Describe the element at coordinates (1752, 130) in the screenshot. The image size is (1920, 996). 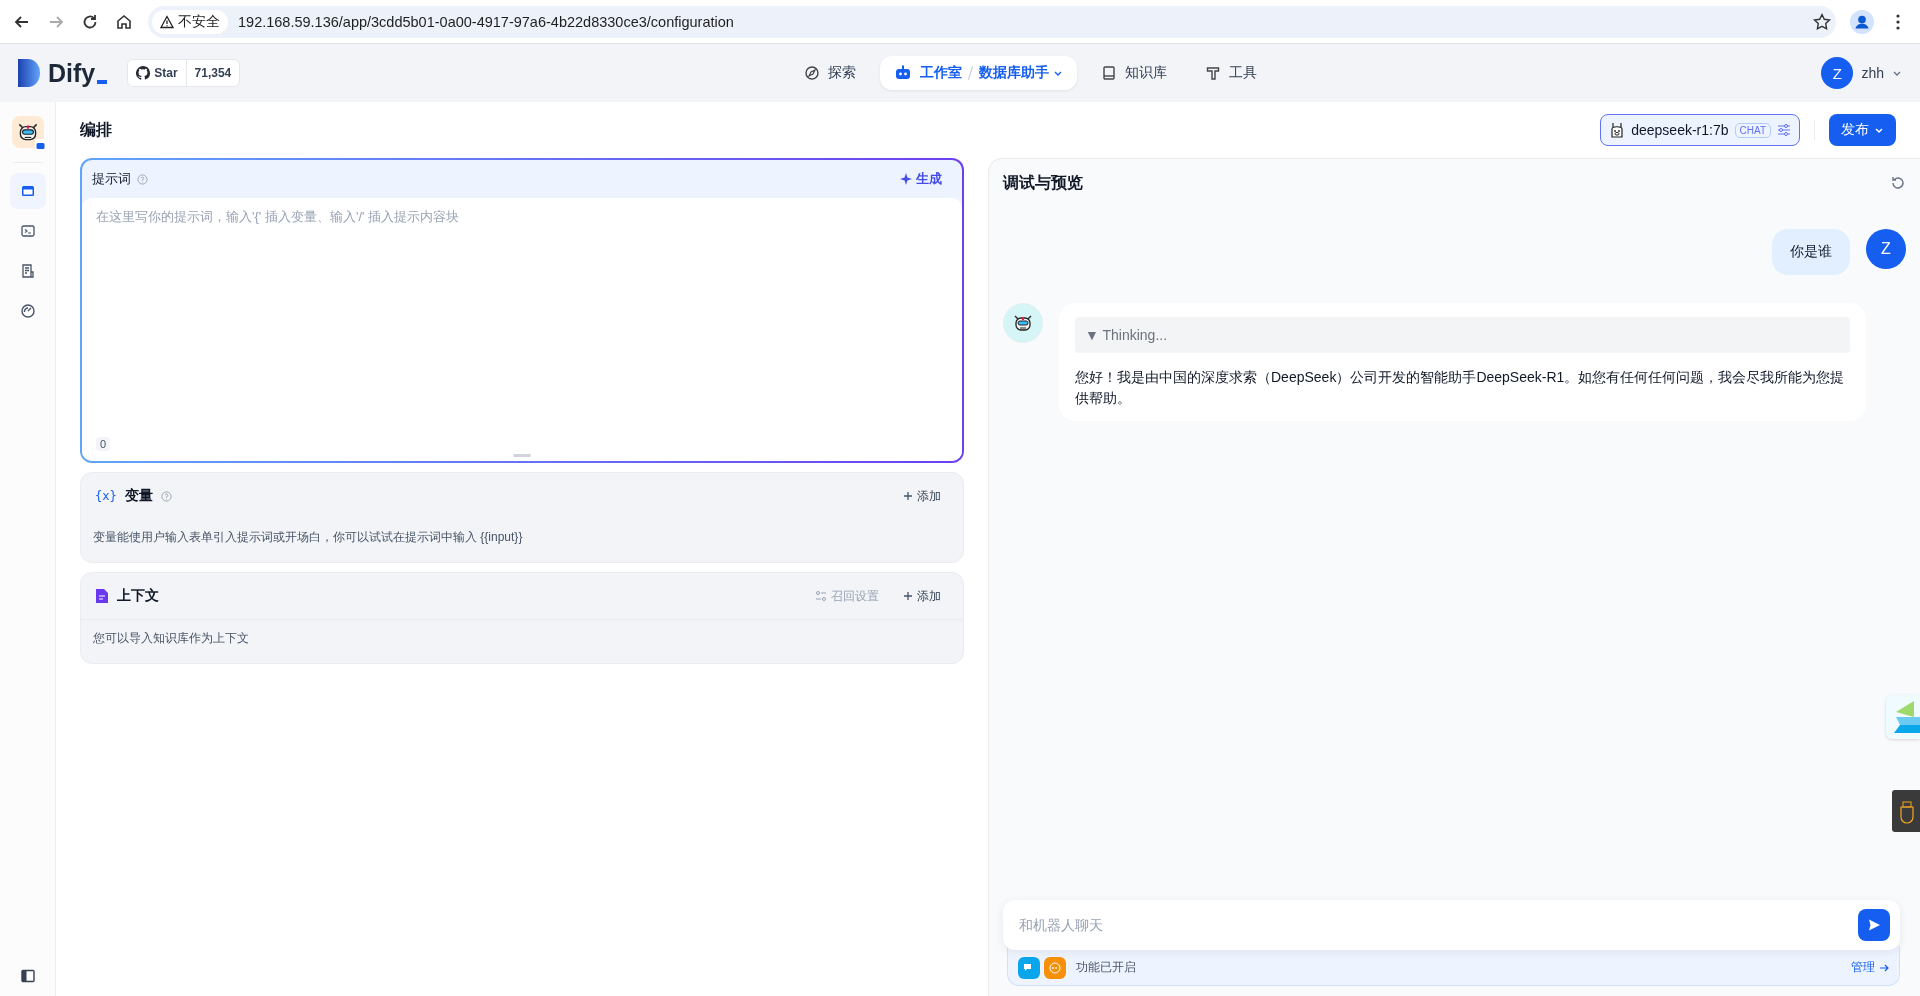
I see `model-mode-tag: CHAT` at that location.